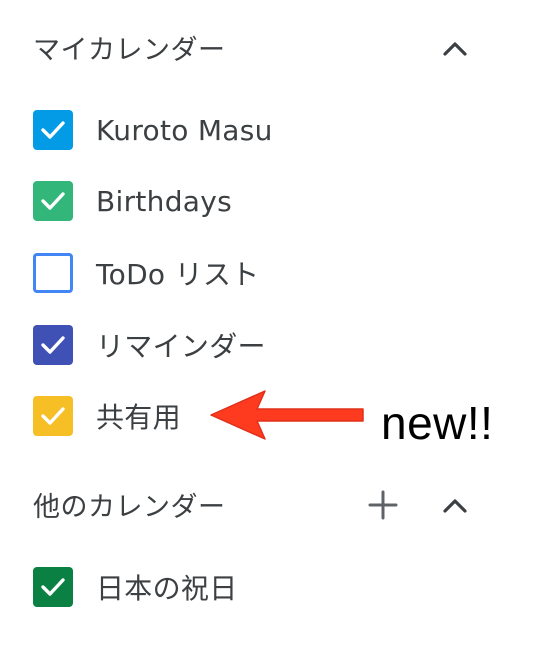 The width and height of the screenshot is (533, 671). Describe the element at coordinates (164, 201) in the screenshot. I see `calendar-label: Birthdays` at that location.